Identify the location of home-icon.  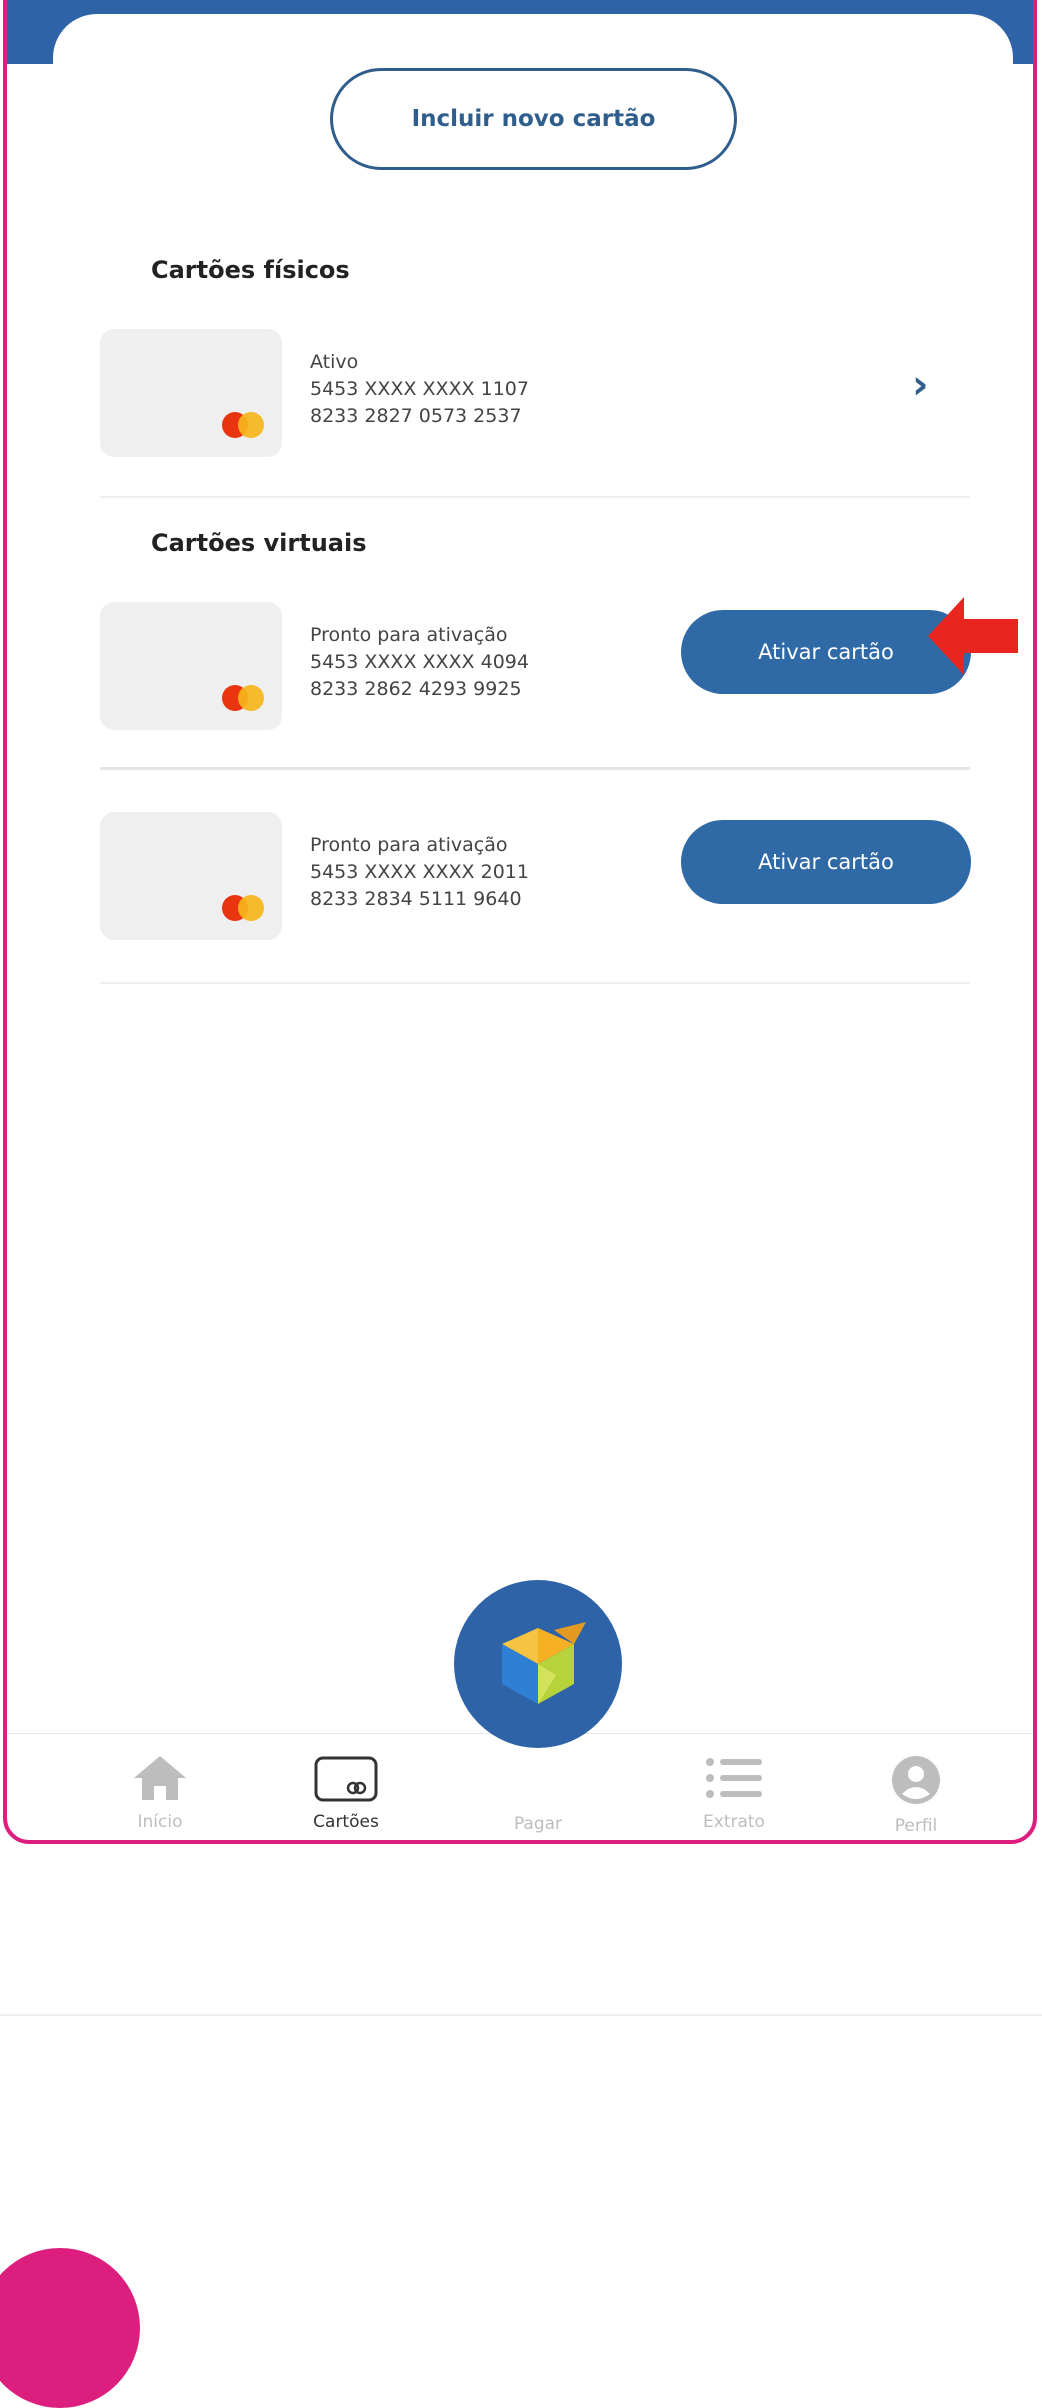
(160, 1778).